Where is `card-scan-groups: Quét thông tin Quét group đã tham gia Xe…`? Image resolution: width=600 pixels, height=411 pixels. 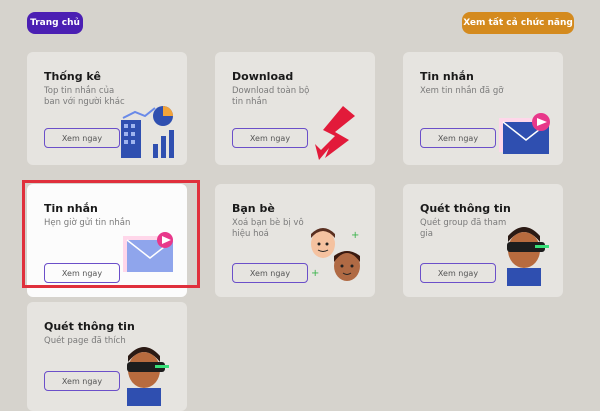
card-scan-groups: Quét thông tin Quét group đã tham gia Xe… is located at coordinates (483, 240).